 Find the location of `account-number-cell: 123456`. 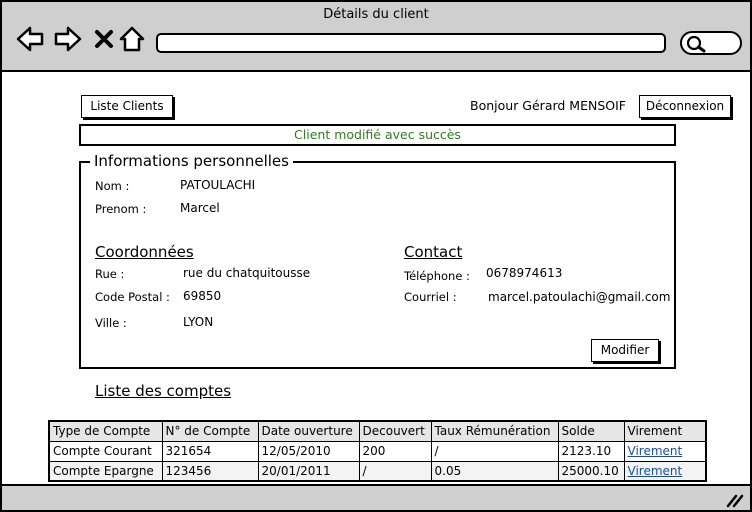

account-number-cell: 123456 is located at coordinates (210, 471).